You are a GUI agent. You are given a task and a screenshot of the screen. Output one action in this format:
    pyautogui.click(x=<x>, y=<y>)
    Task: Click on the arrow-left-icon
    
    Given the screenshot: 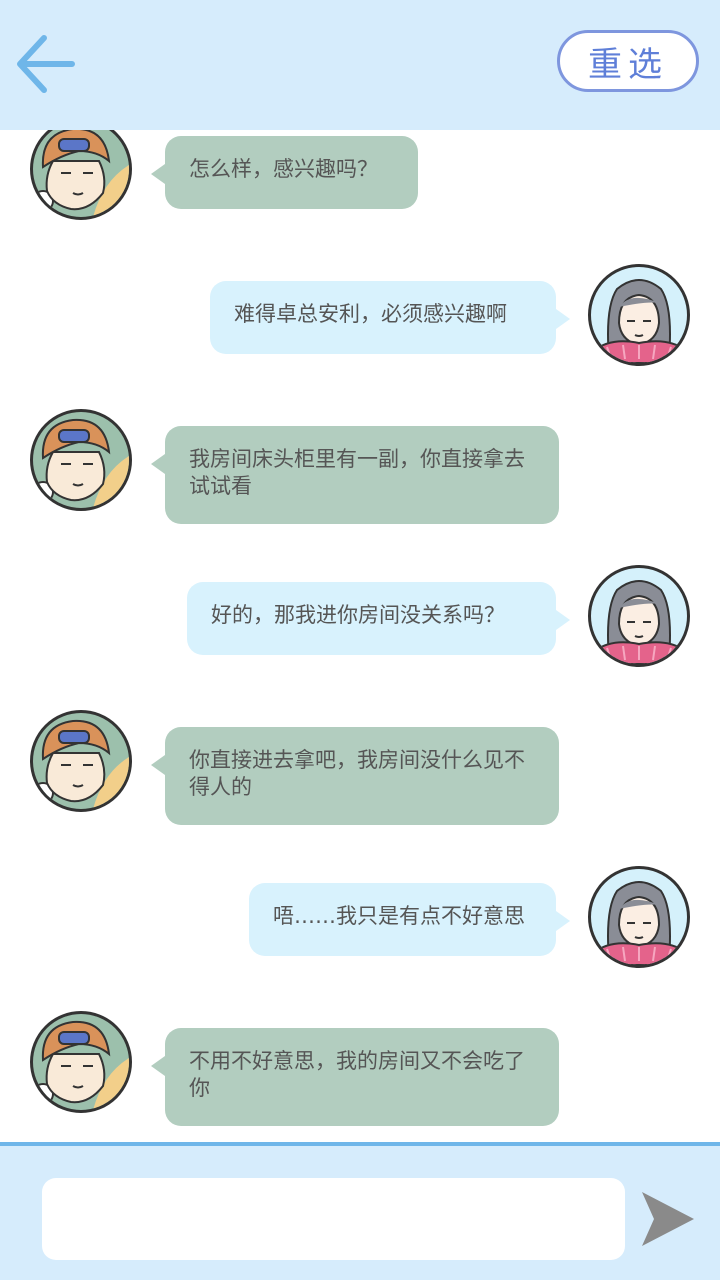 What is the action you would take?
    pyautogui.click(x=46, y=64)
    